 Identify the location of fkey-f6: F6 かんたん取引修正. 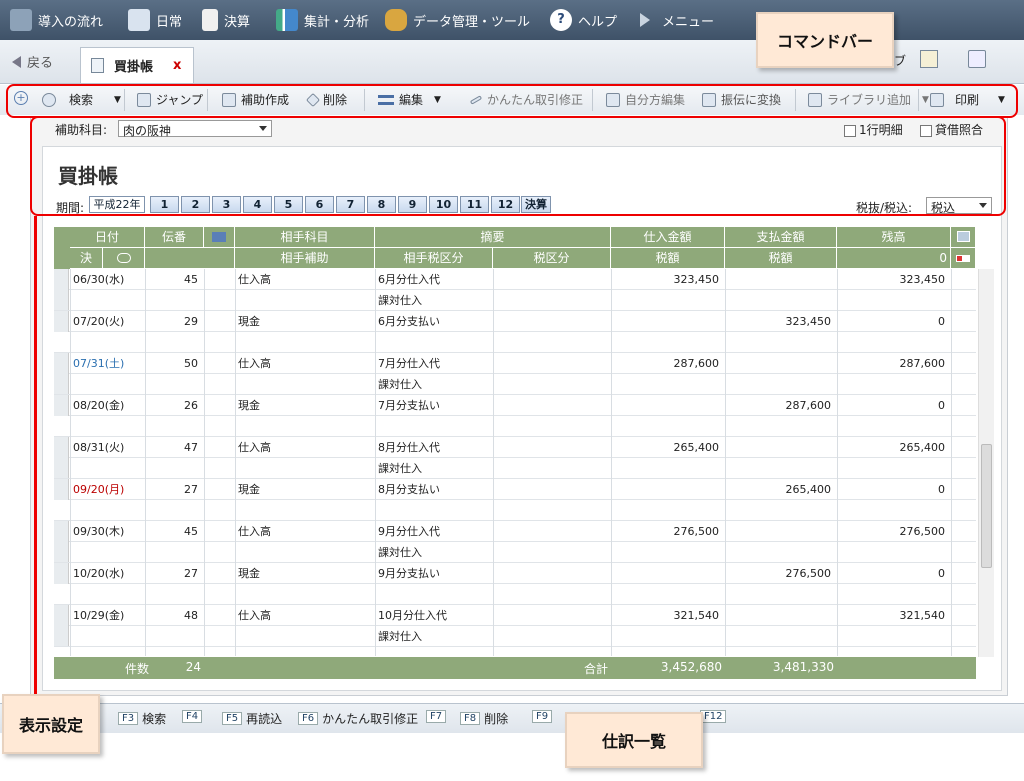
(358, 718).